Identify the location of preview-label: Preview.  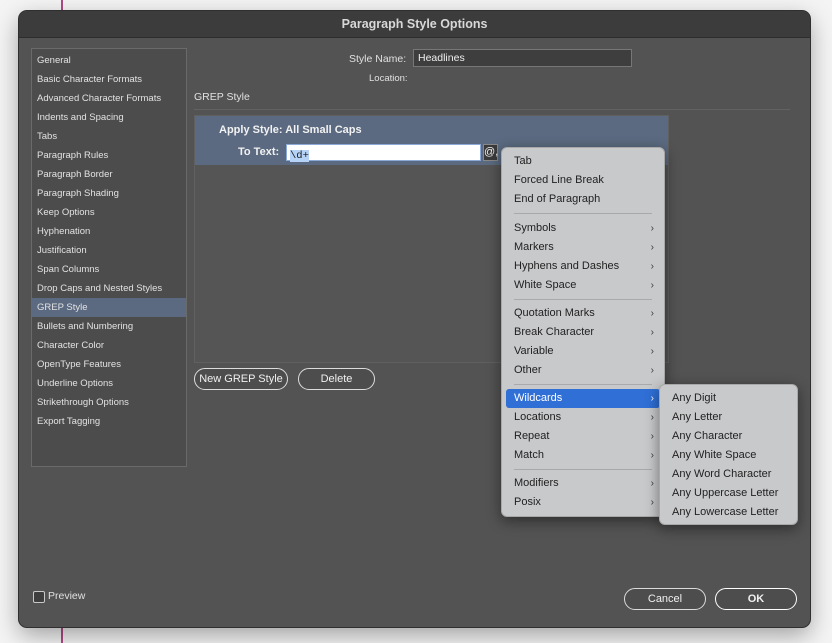
(67, 596).